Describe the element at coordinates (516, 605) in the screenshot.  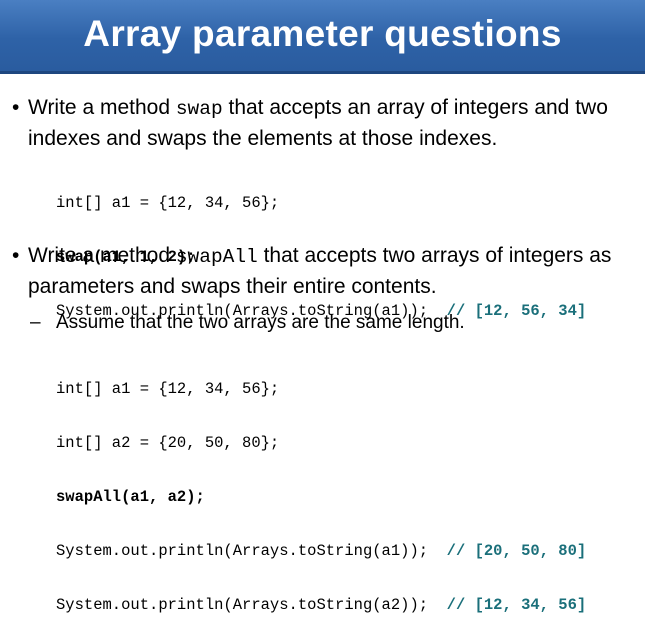
I see `code-comment: // [12, 34, 56]` at that location.